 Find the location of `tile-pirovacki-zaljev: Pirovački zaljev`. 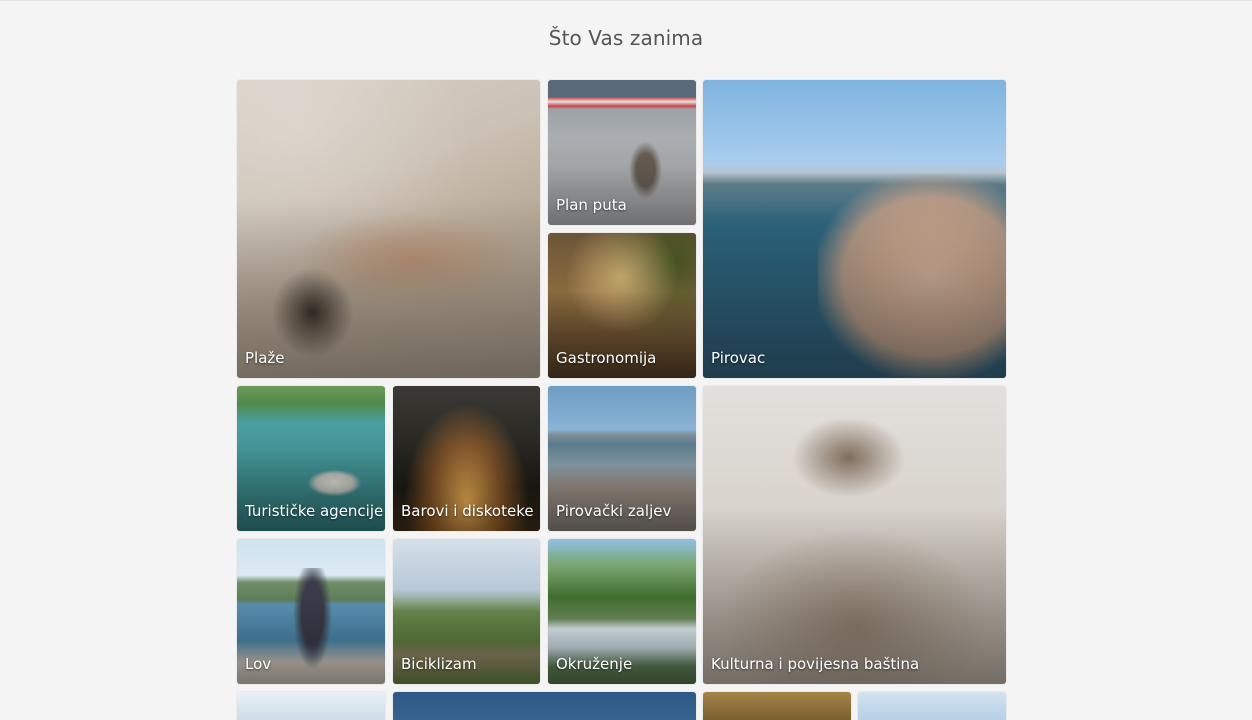

tile-pirovacki-zaljev: Pirovački zaljev is located at coordinates (622, 458).